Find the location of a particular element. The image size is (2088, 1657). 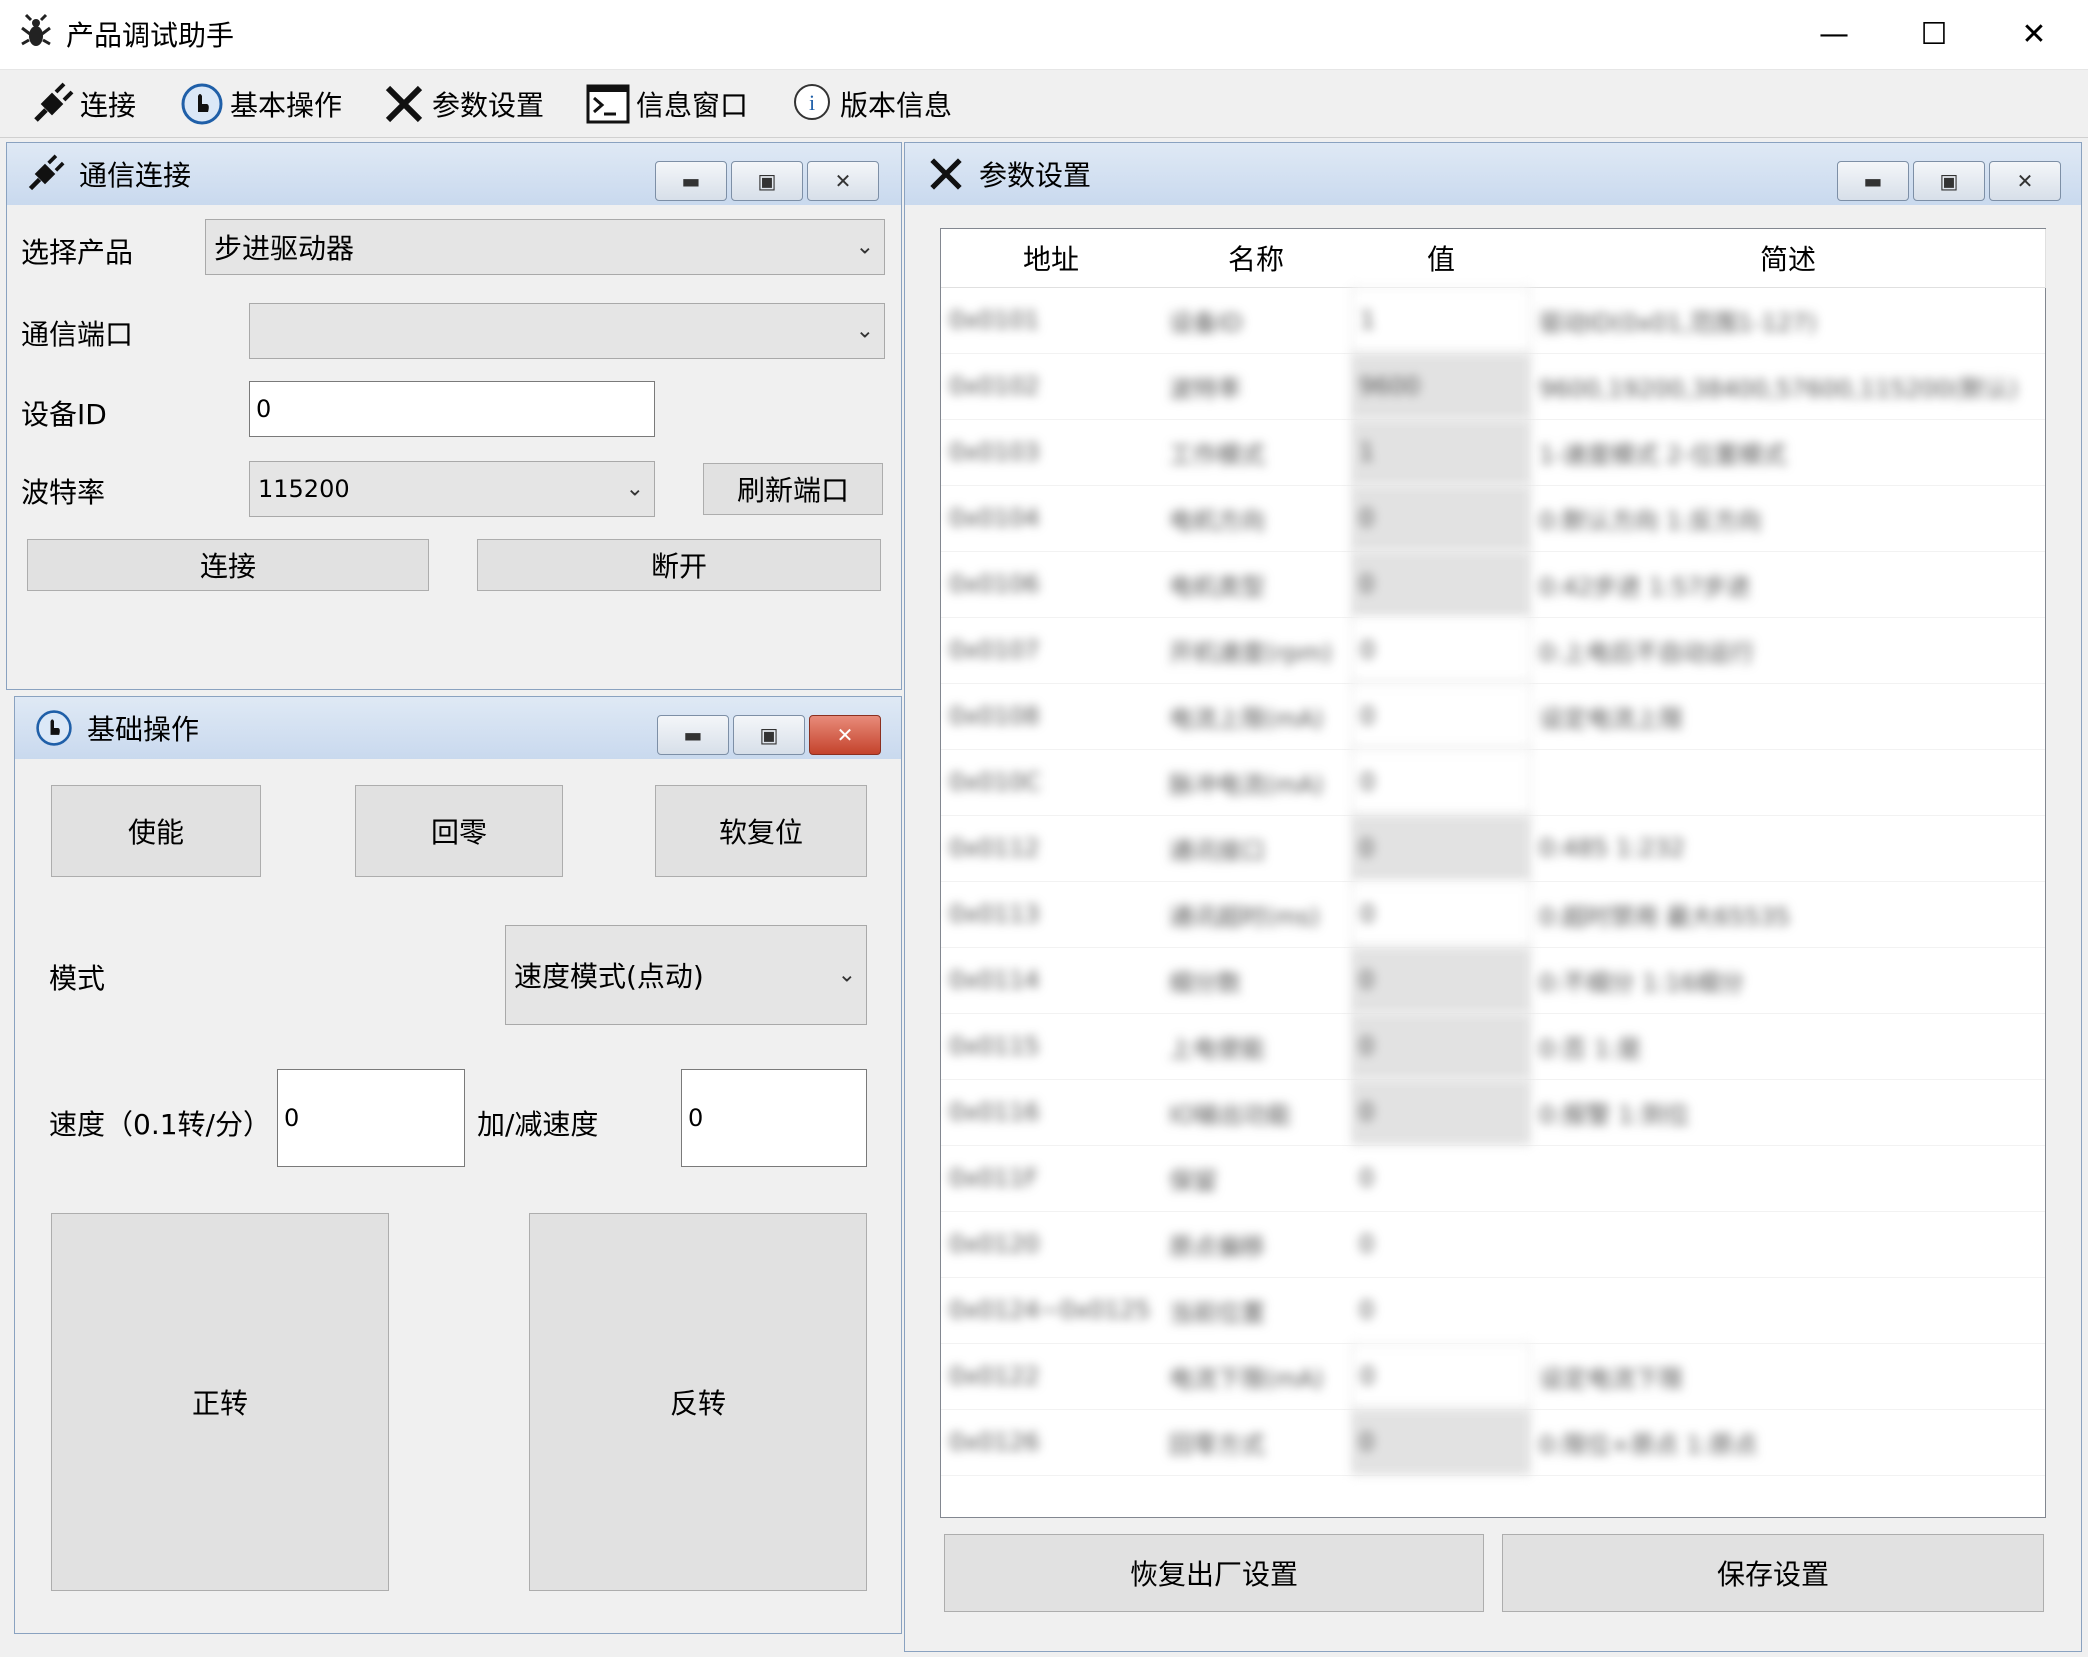

toolbar-label: 连接 is located at coordinates (108, 105).